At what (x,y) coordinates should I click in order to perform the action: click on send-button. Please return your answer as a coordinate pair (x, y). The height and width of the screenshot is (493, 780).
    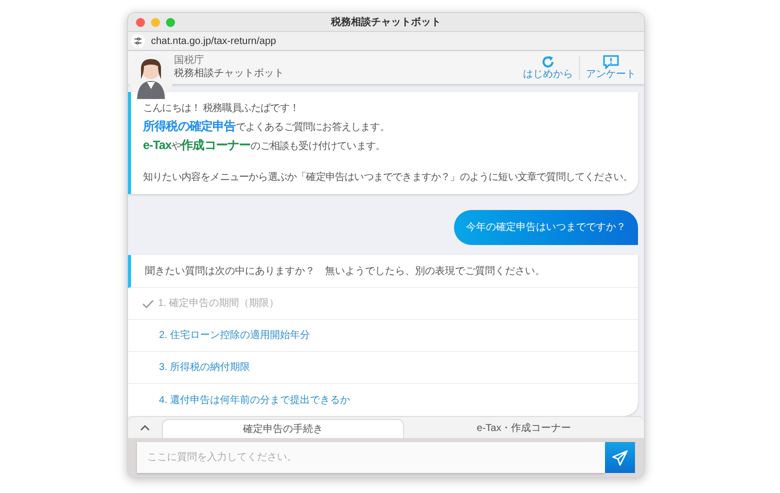
    Looking at the image, I should click on (620, 457).